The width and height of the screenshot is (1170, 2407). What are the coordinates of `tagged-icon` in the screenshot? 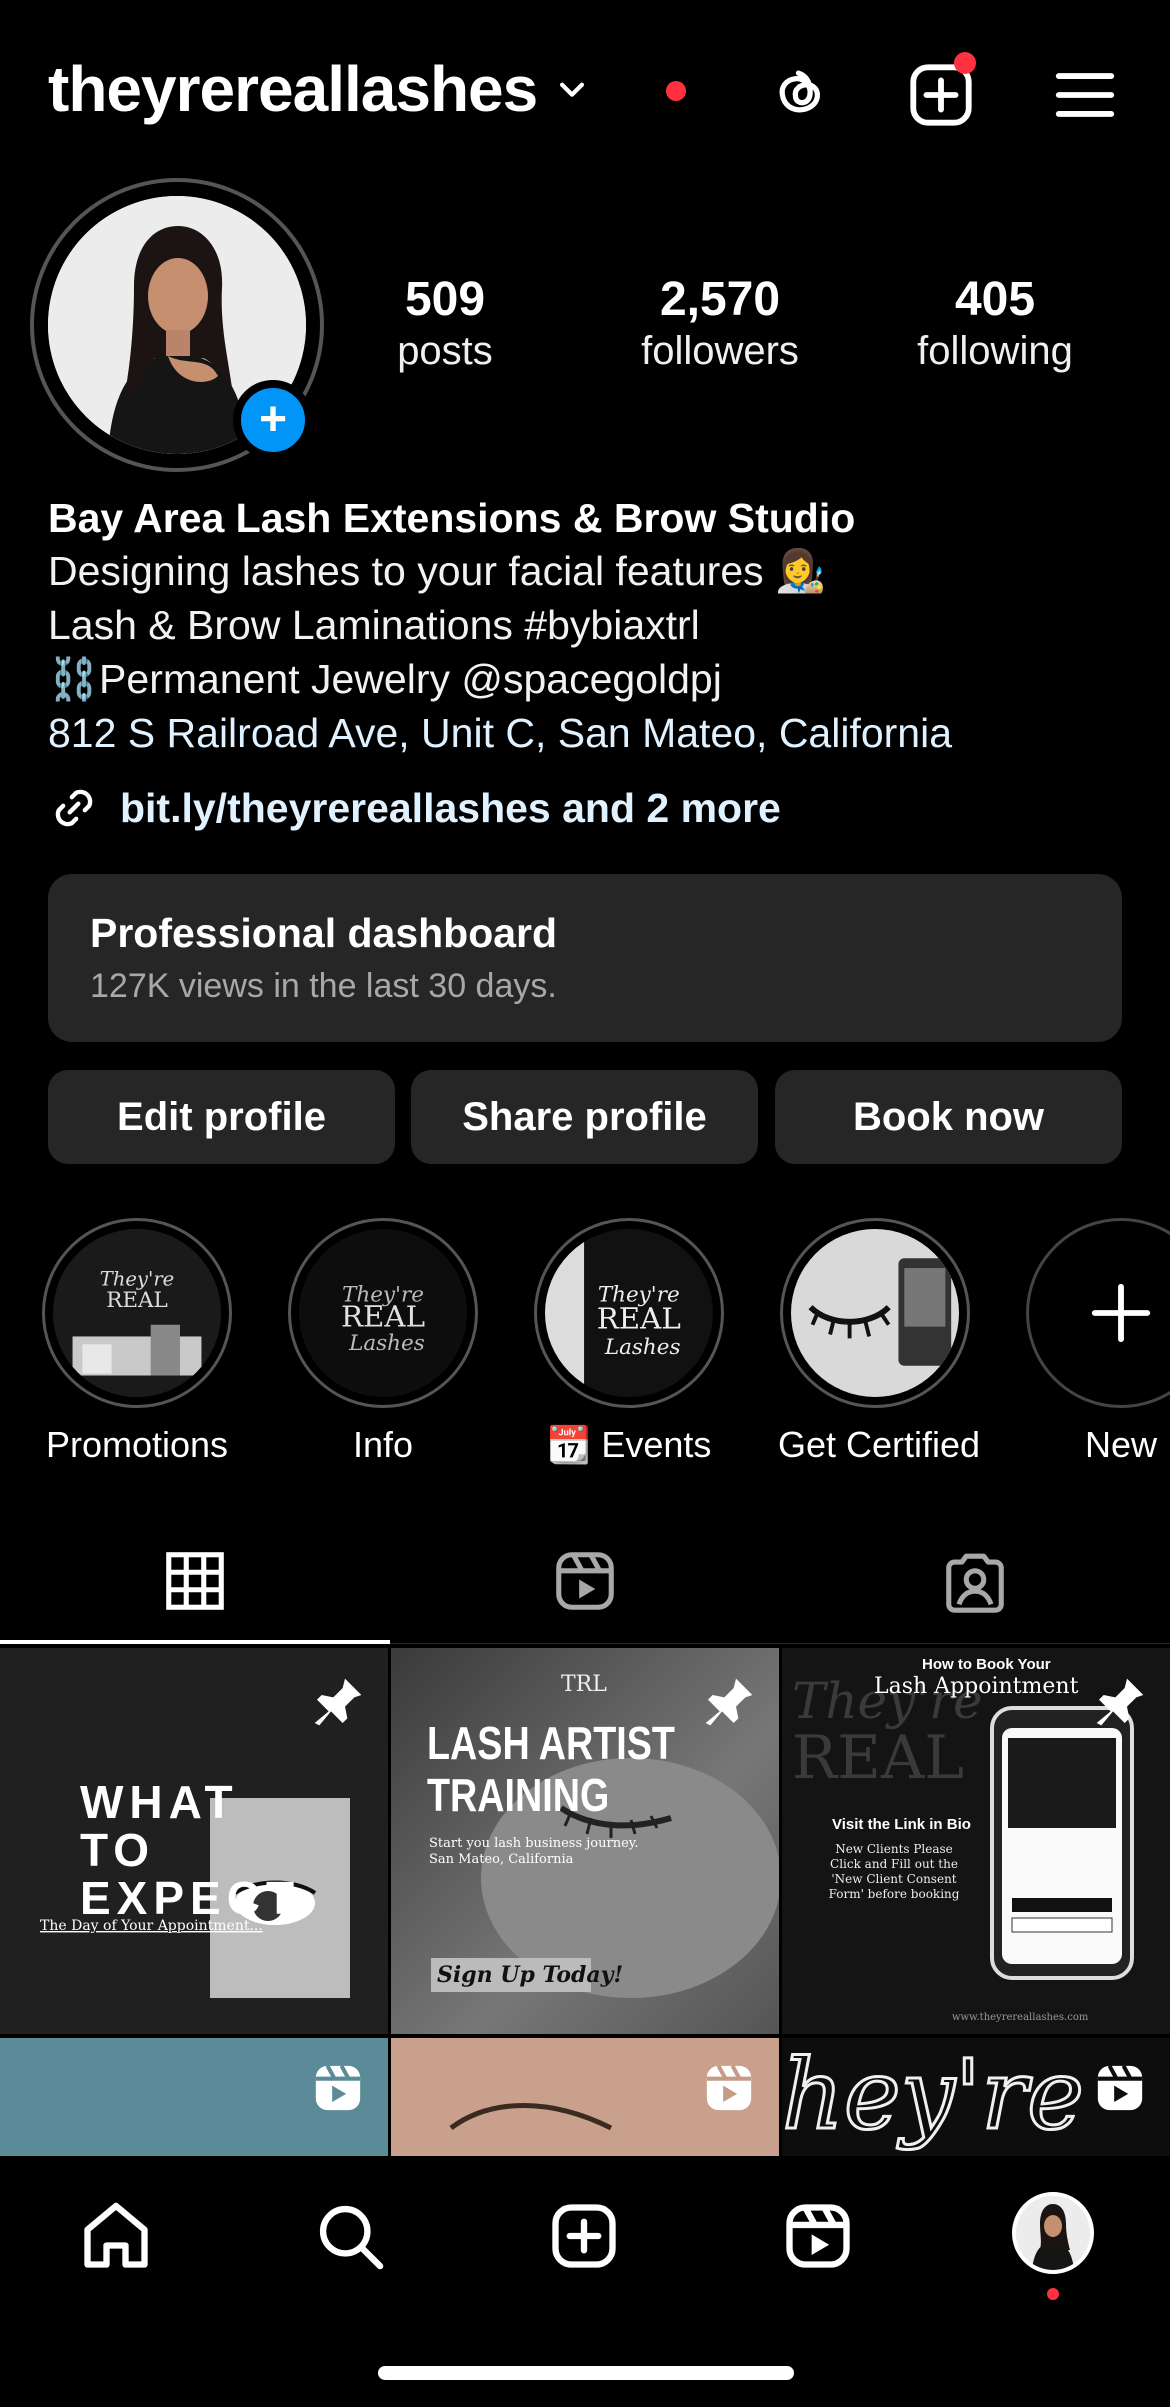 It's located at (975, 1581).